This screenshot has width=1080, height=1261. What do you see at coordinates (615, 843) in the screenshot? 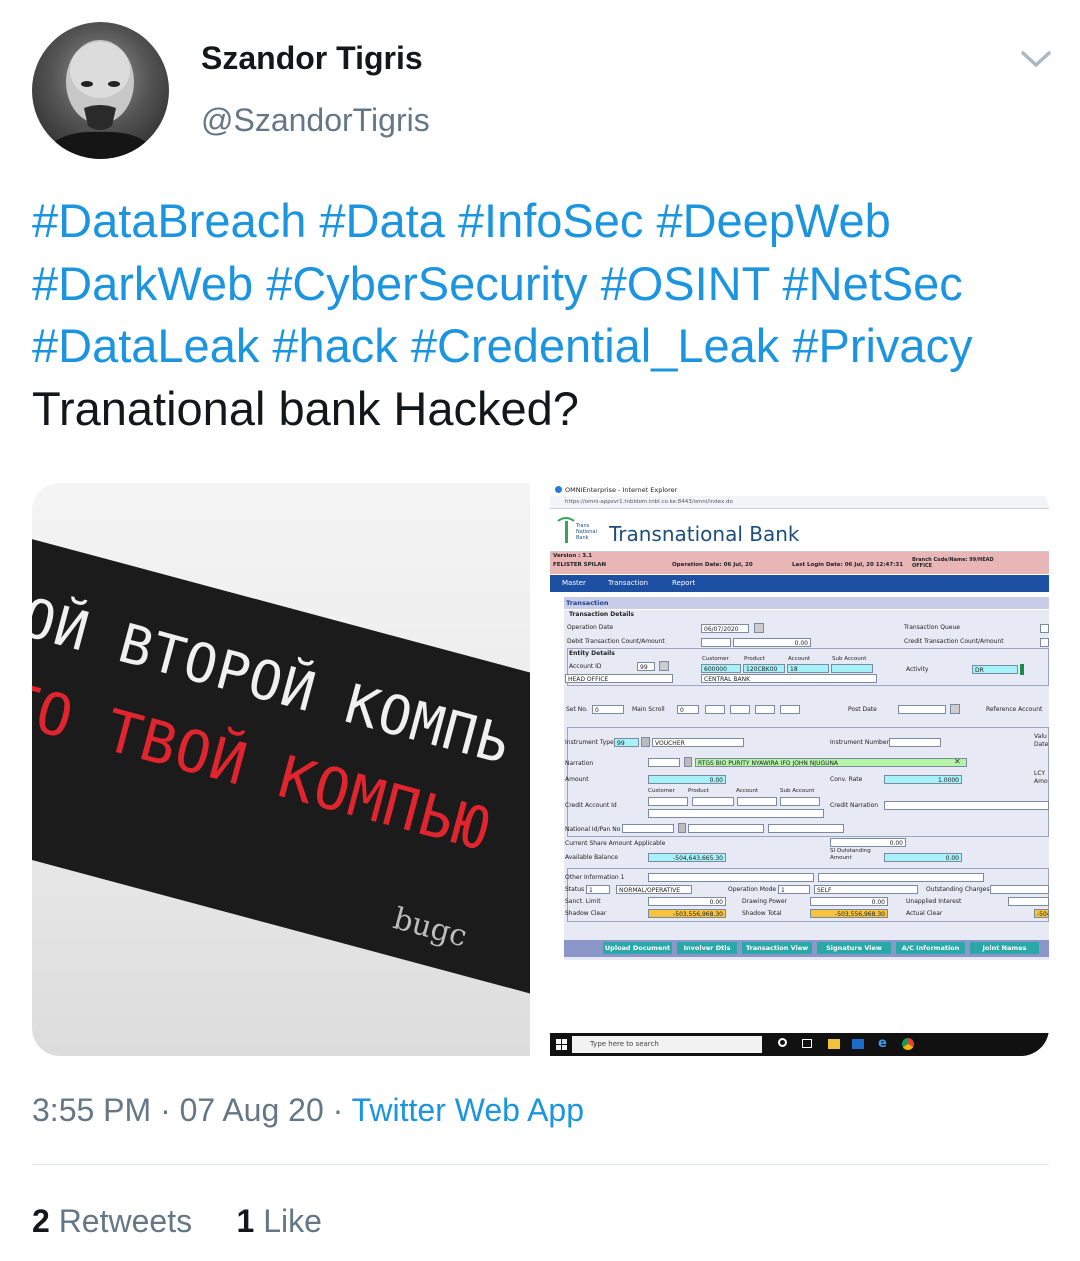
I see `label-share-amount: Current Share Amount Applicable` at bounding box center [615, 843].